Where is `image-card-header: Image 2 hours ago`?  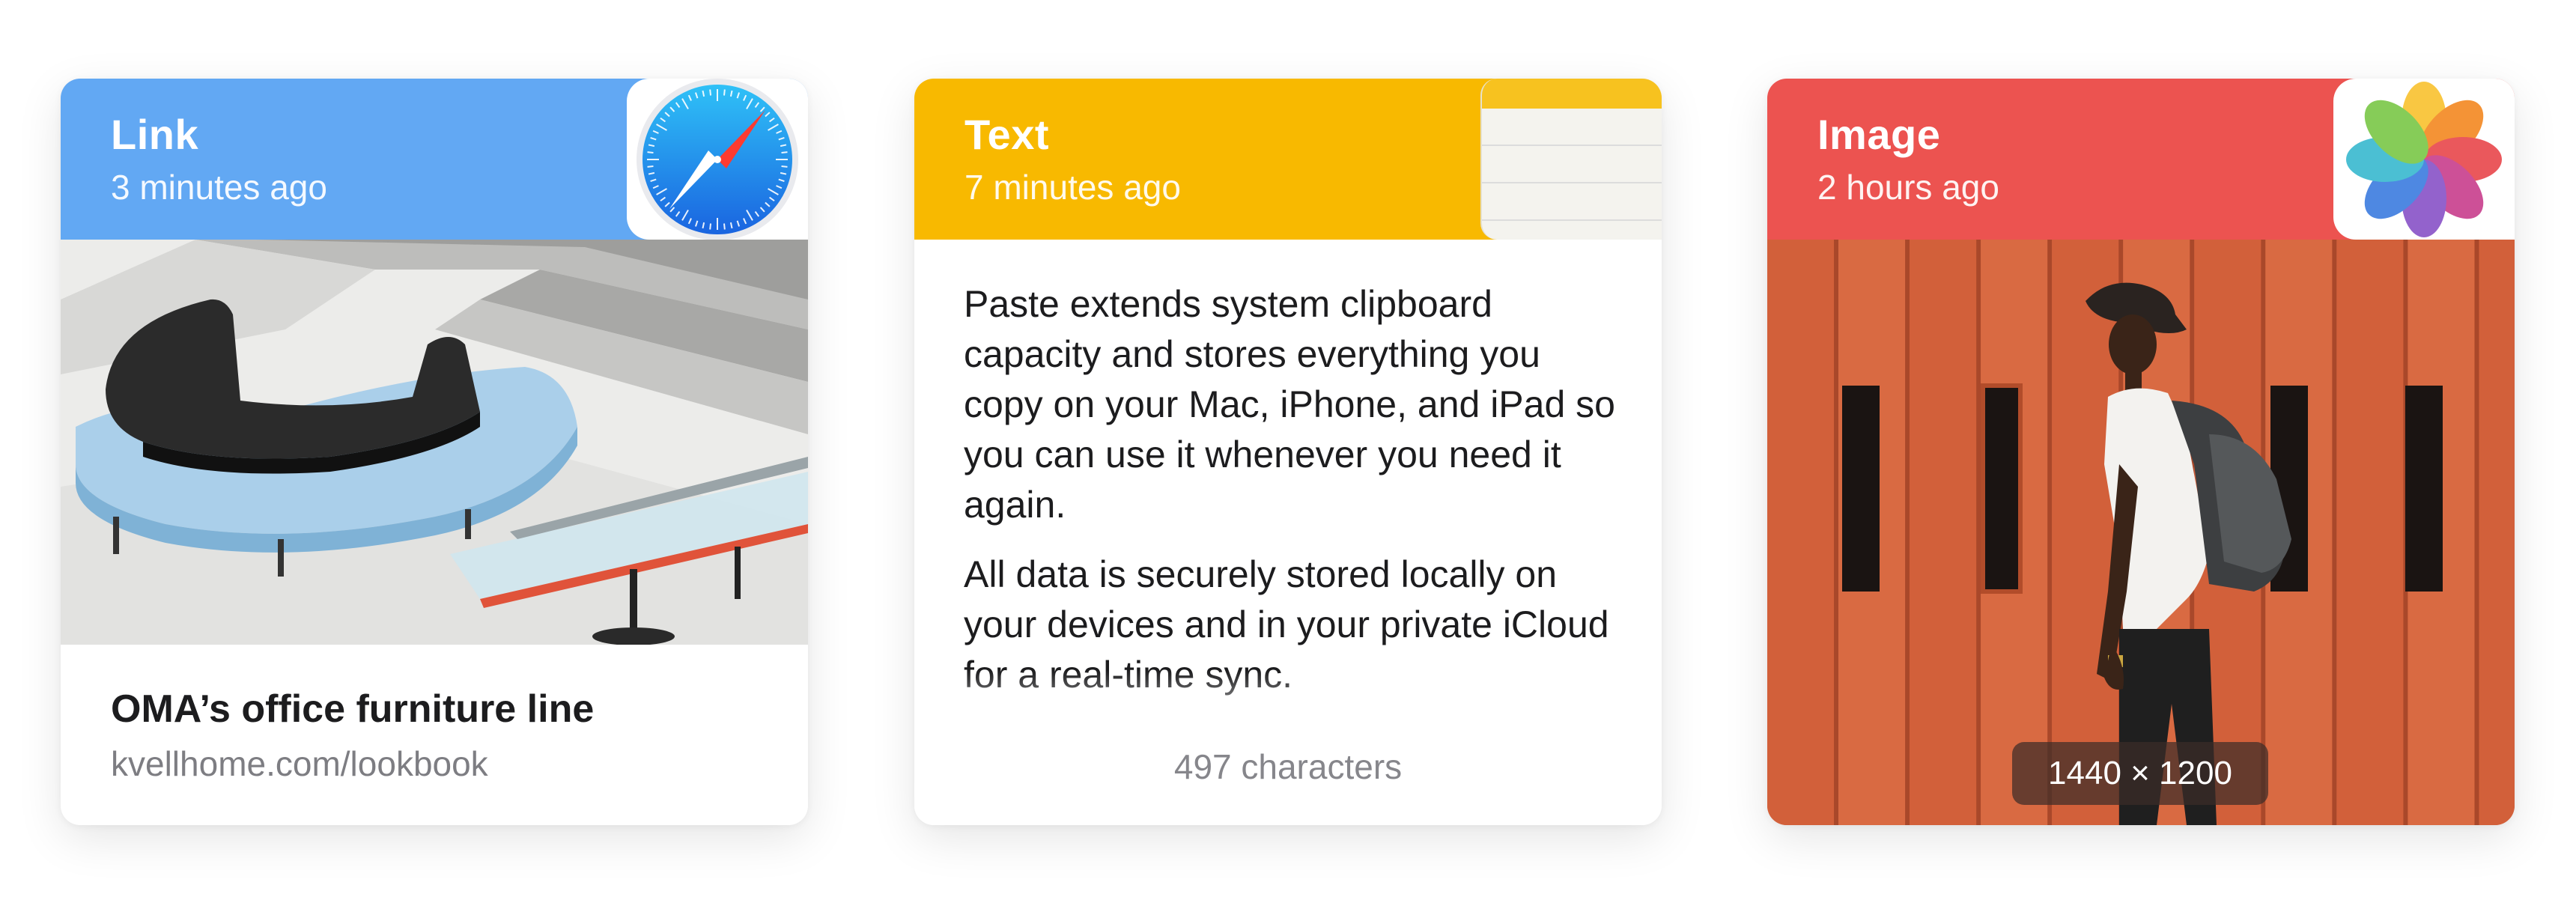 image-card-header: Image 2 hours ago is located at coordinates (2141, 159).